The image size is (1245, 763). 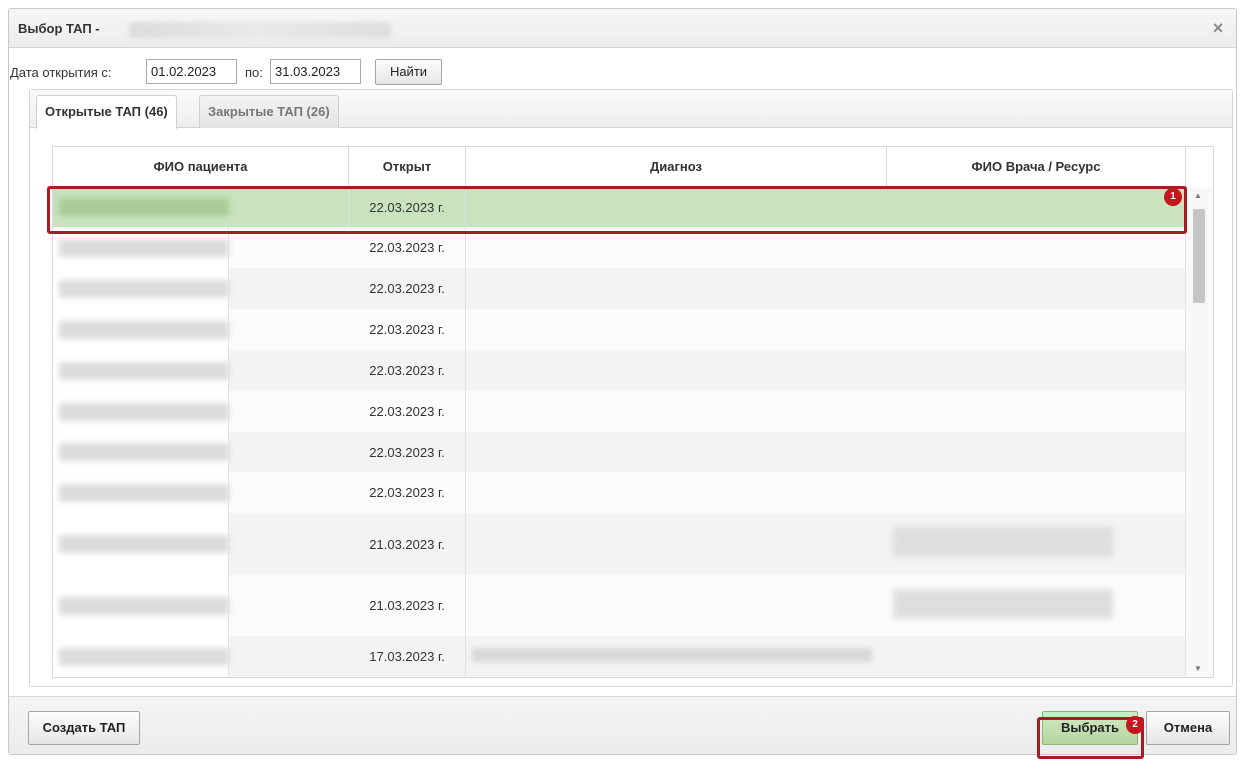 I want to click on column-header-patient: ФИО пациента, so click(x=201, y=167).